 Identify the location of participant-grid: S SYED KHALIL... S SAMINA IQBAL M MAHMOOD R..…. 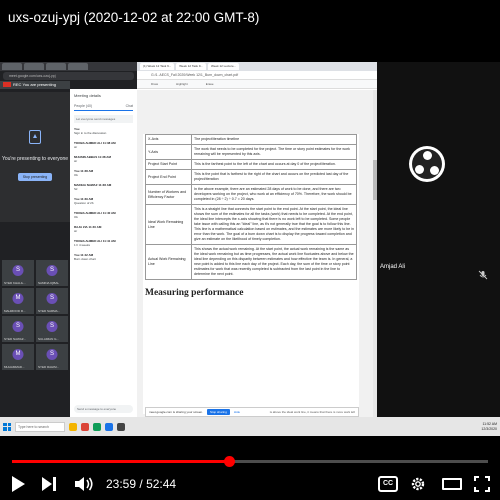
(35, 315).